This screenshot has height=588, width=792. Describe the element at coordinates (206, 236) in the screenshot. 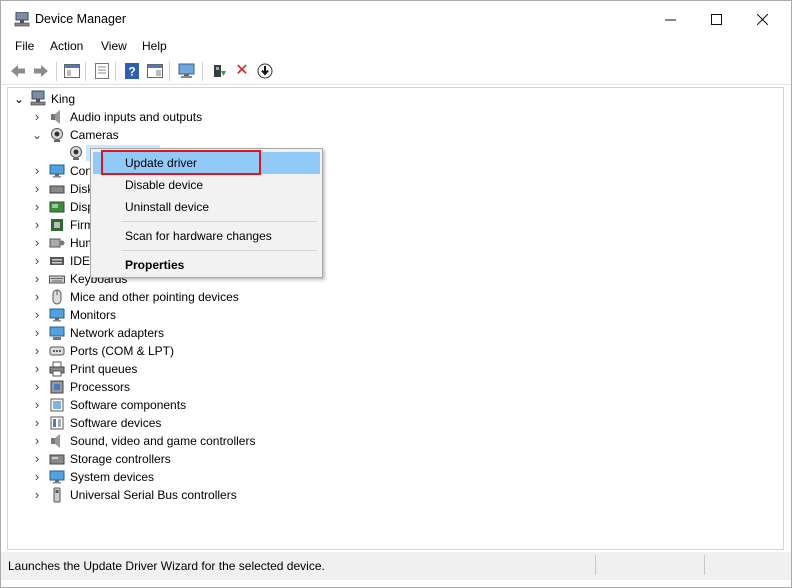

I see `context-scan-hardware: Scan for hardware changes` at that location.